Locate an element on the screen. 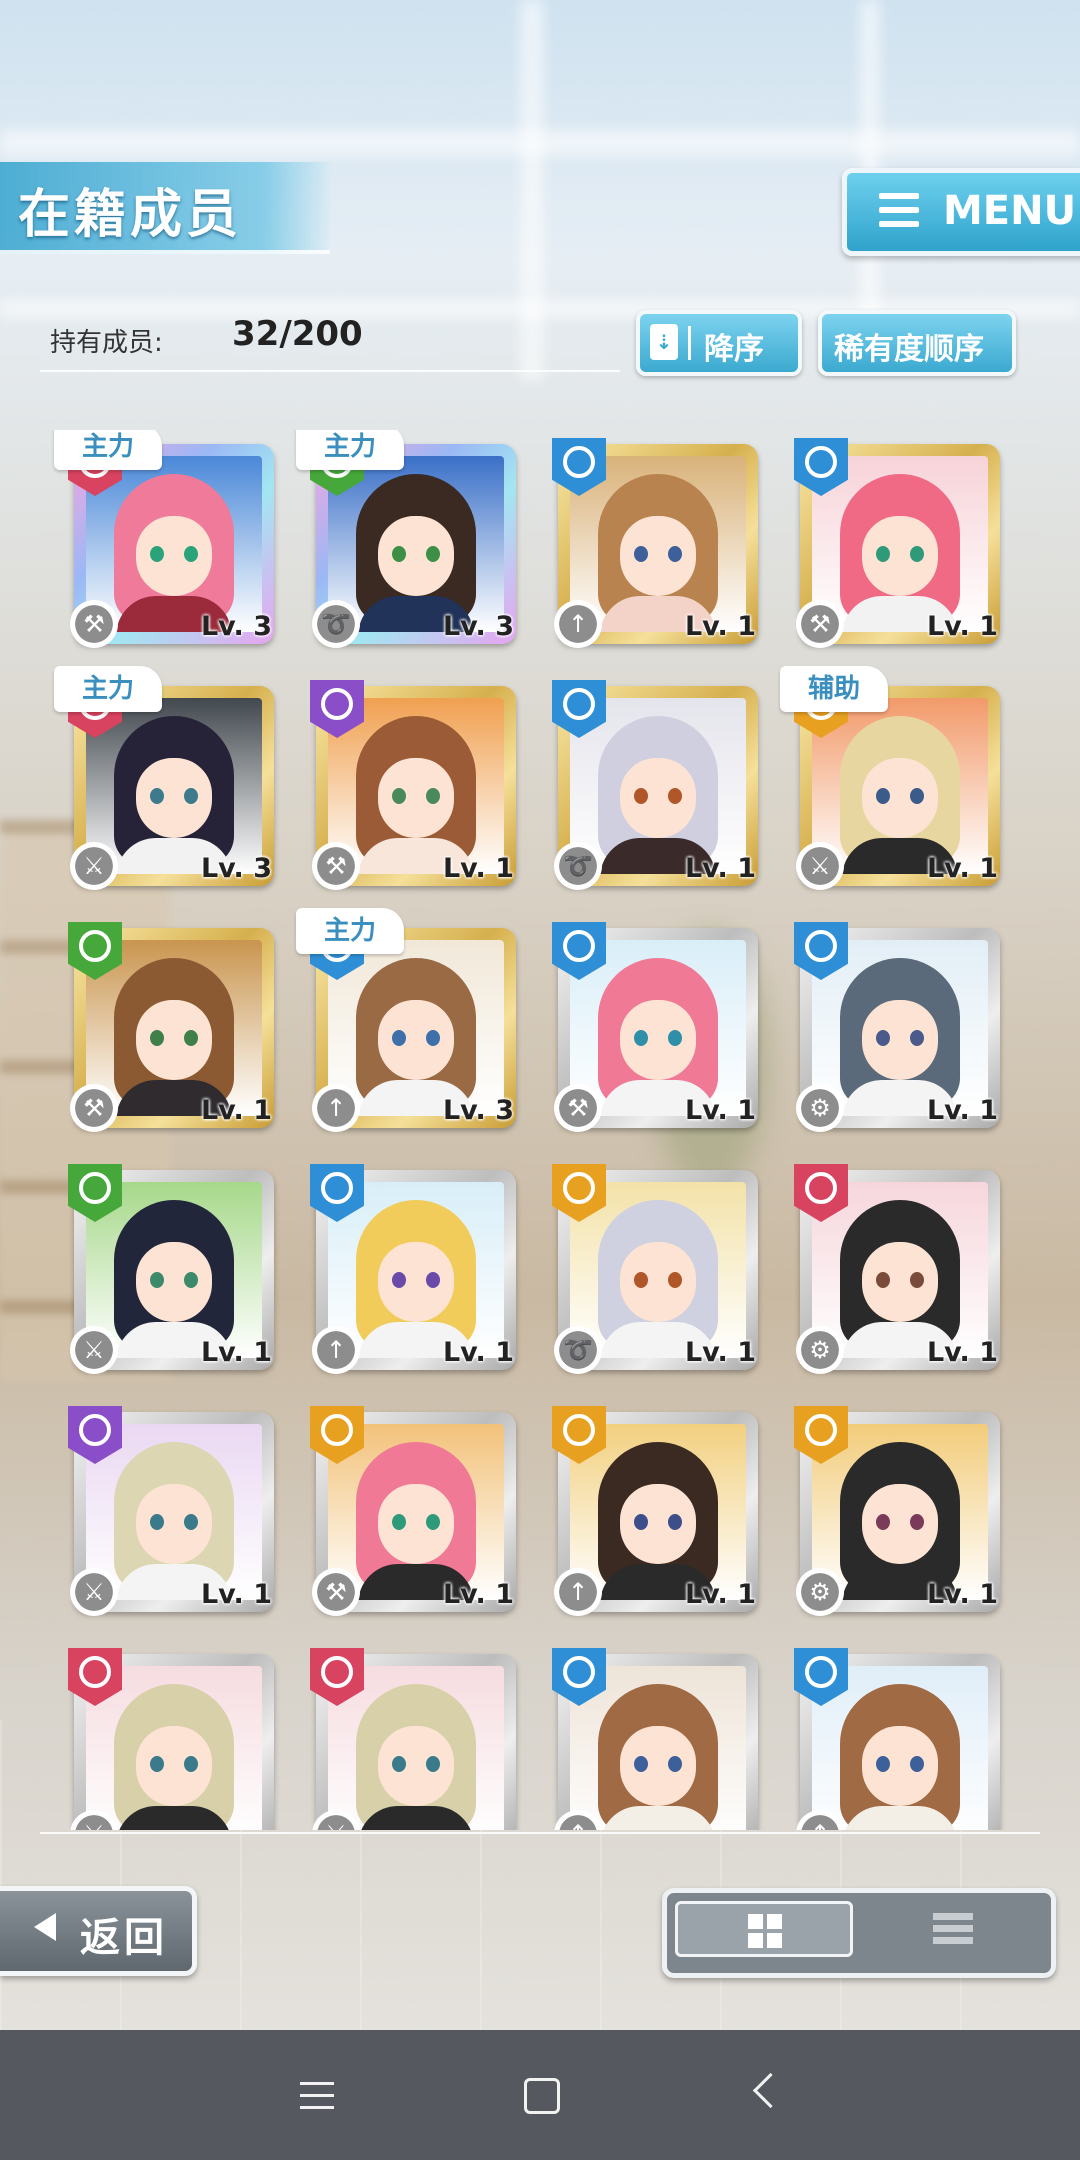  separator is located at coordinates (689, 343).